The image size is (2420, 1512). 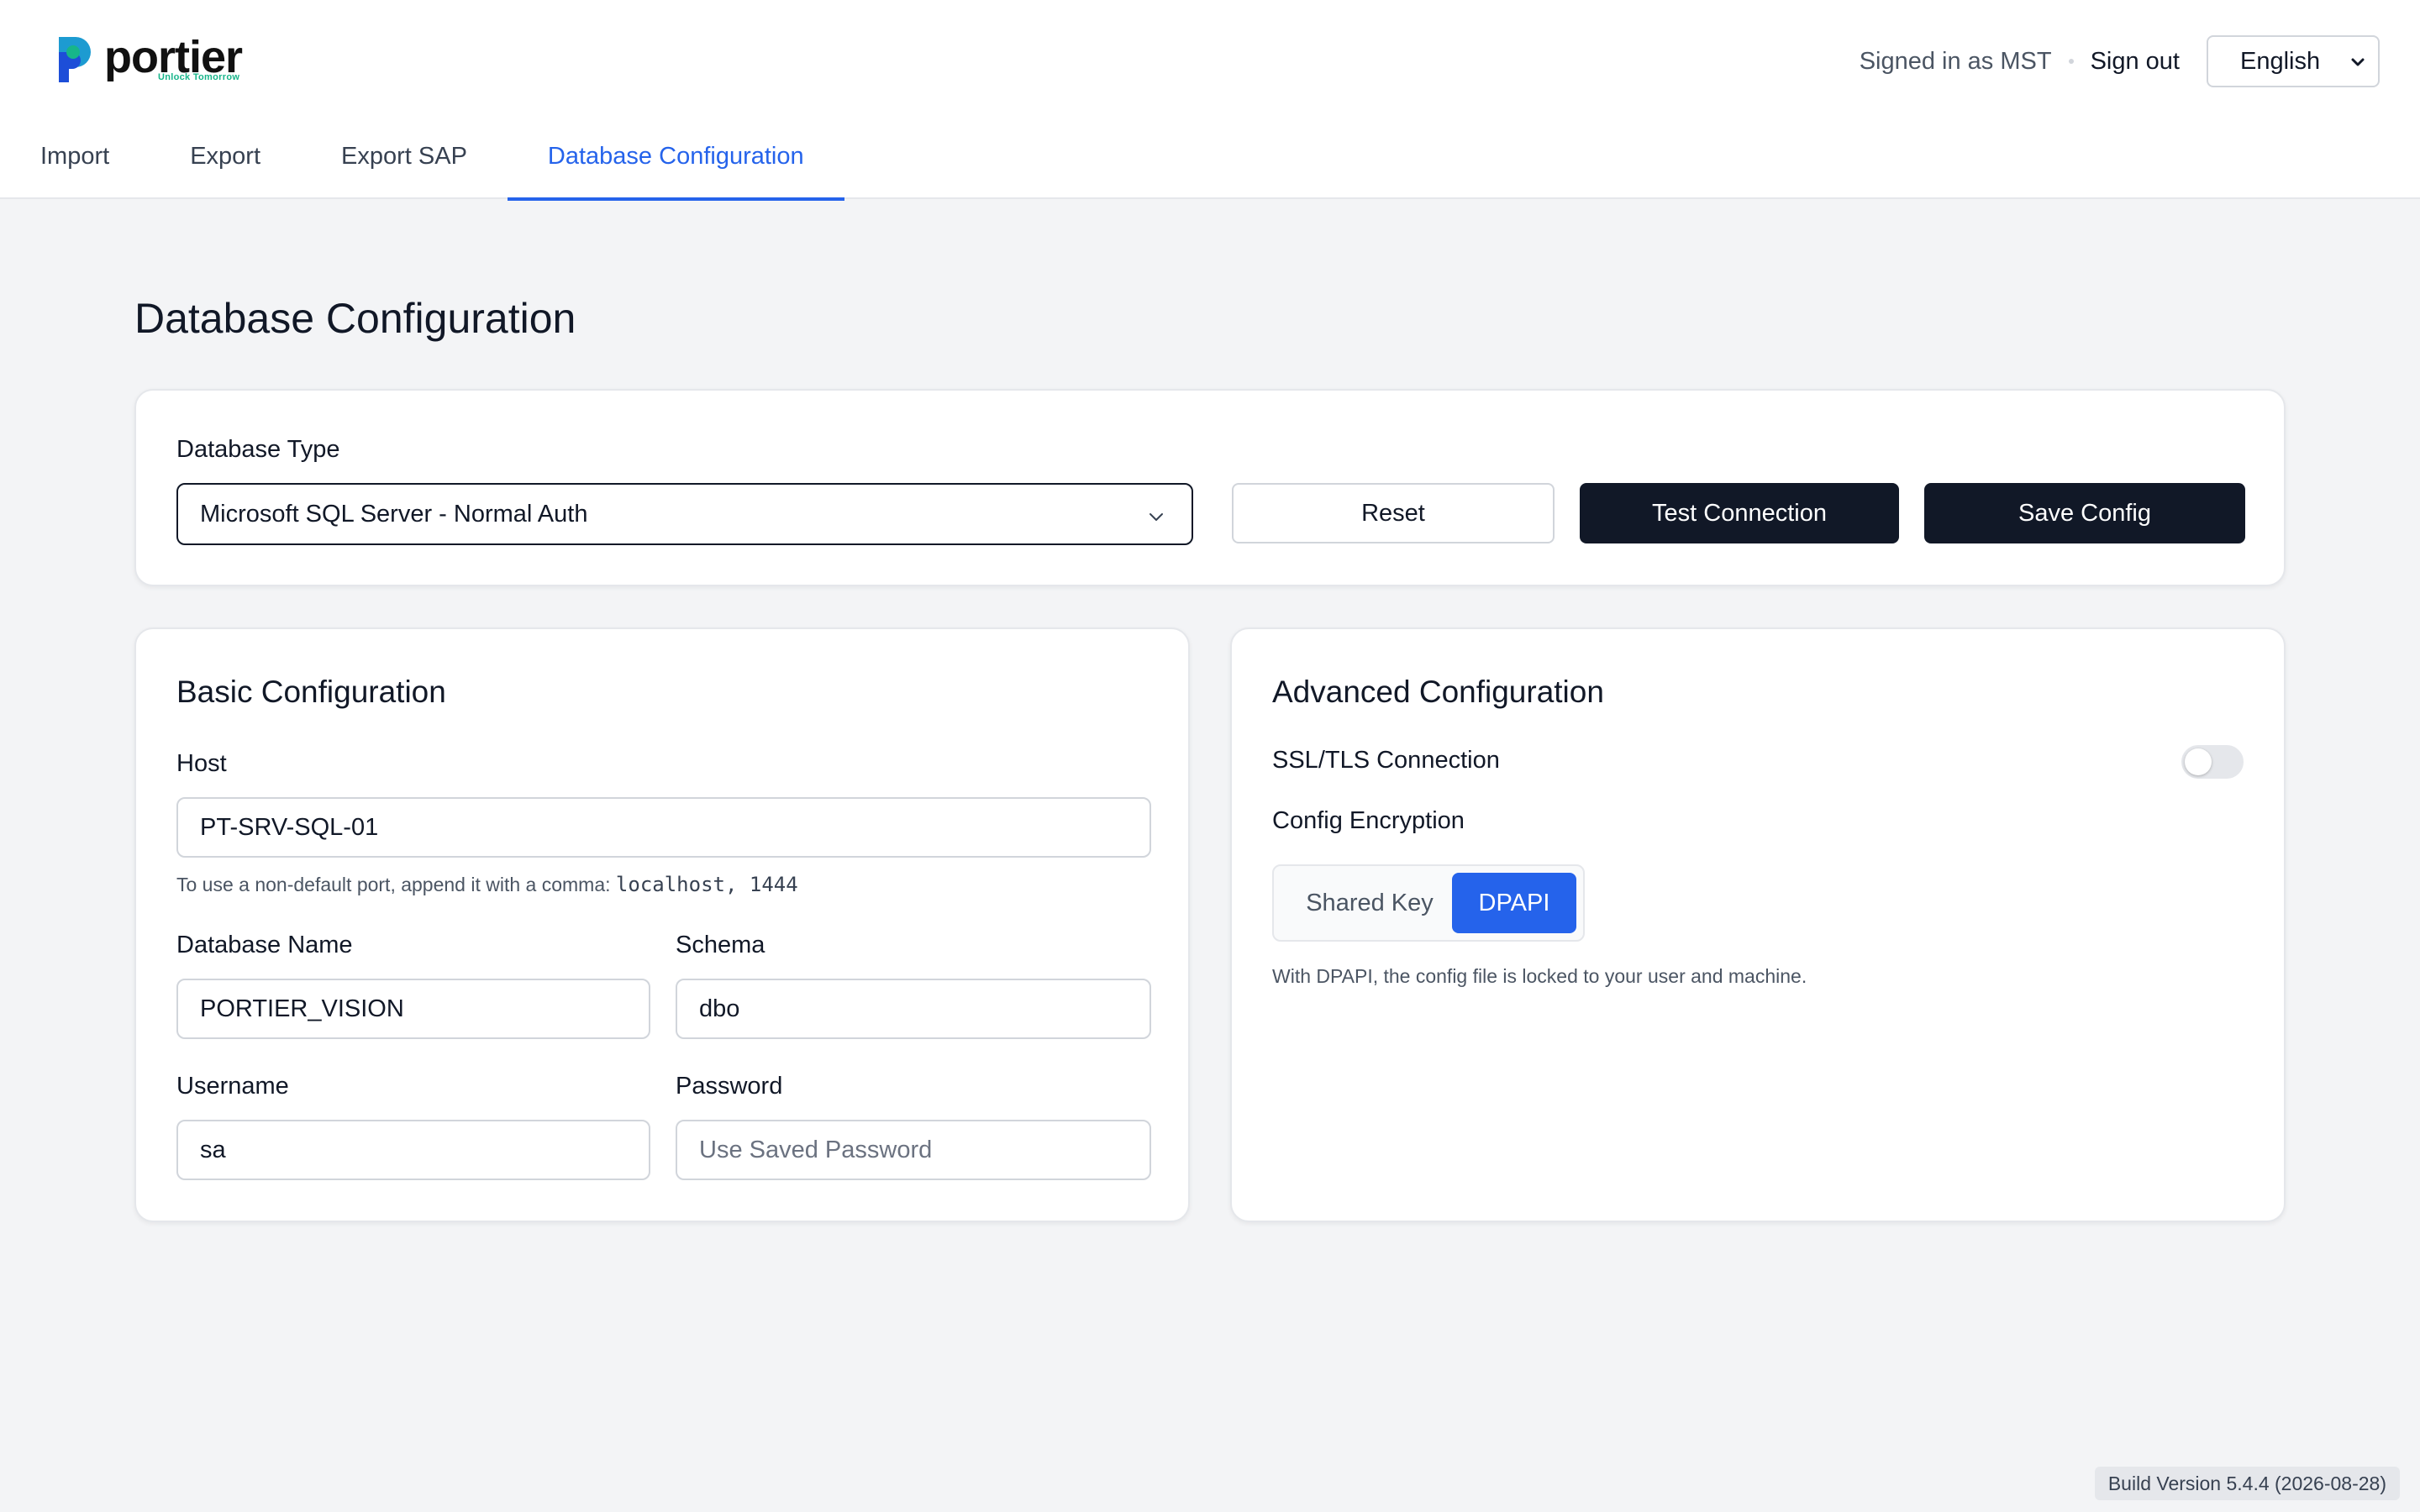 What do you see at coordinates (1514, 903) in the screenshot?
I see `encryption-option-dpapi: DPAPI` at bounding box center [1514, 903].